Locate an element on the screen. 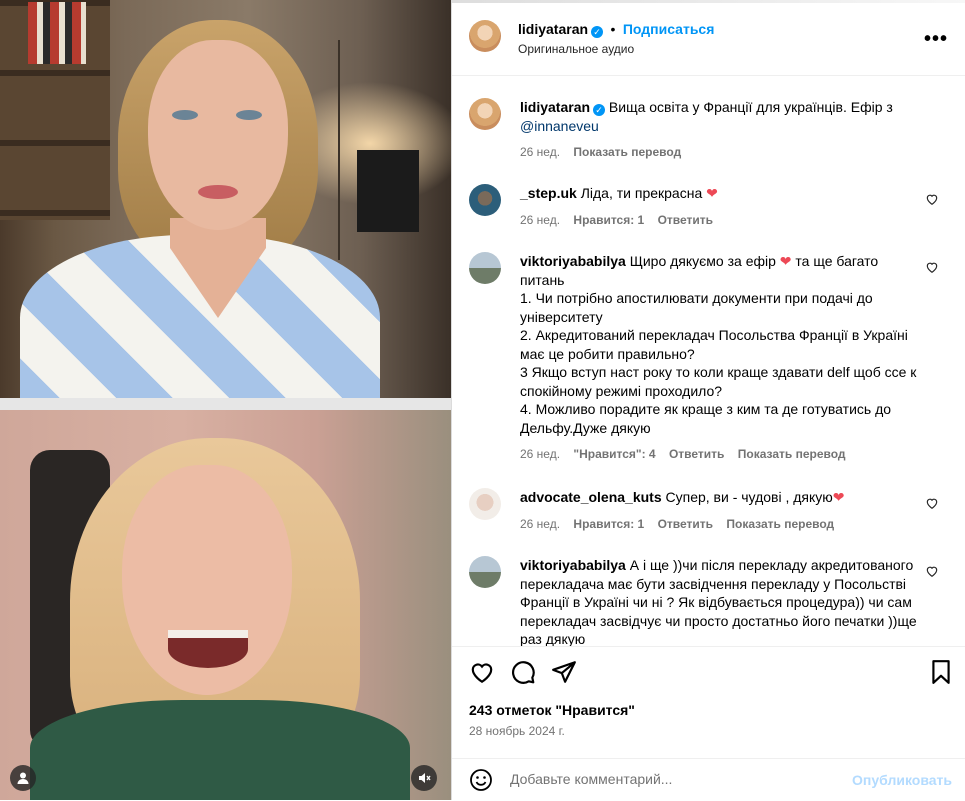 The width and height of the screenshot is (965, 801). guest-shirt is located at coordinates (220, 750).